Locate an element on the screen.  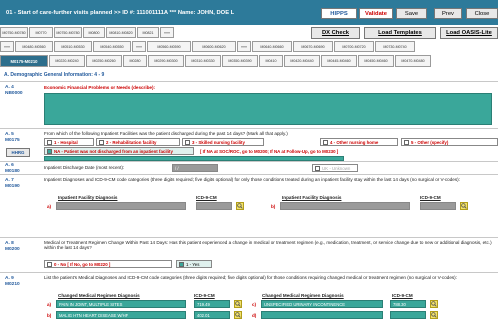
m0175-option-other-specify: 5 - Other (specify) is located at coordinates (449, 142).